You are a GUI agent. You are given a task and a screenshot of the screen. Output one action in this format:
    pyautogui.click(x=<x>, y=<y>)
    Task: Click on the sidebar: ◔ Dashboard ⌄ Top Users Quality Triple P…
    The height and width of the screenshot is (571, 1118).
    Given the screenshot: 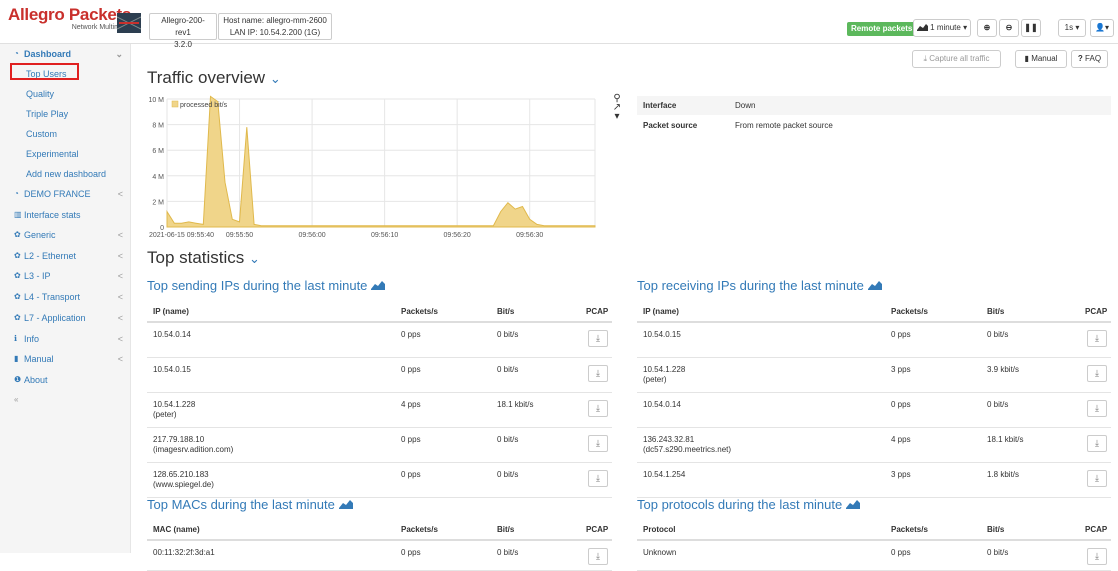 What is the action you would take?
    pyautogui.click(x=65, y=298)
    